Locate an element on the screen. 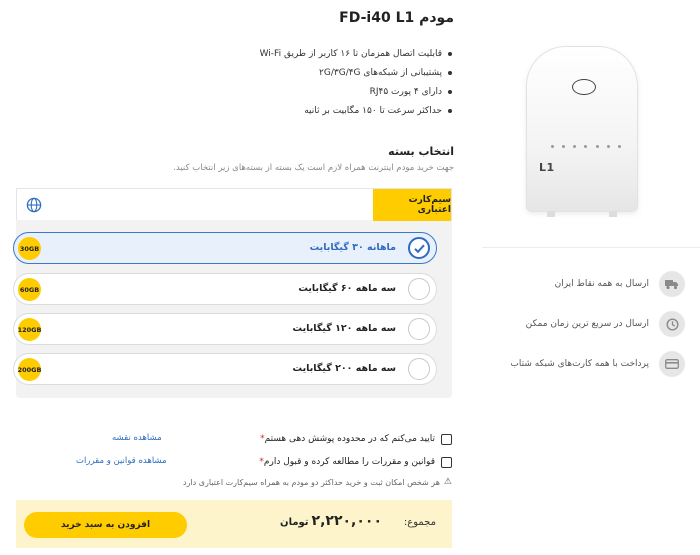 The height and width of the screenshot is (555, 700). delivery-item: پرداخت با همه کارت‌های شبکه شتاب is located at coordinates (592, 364).